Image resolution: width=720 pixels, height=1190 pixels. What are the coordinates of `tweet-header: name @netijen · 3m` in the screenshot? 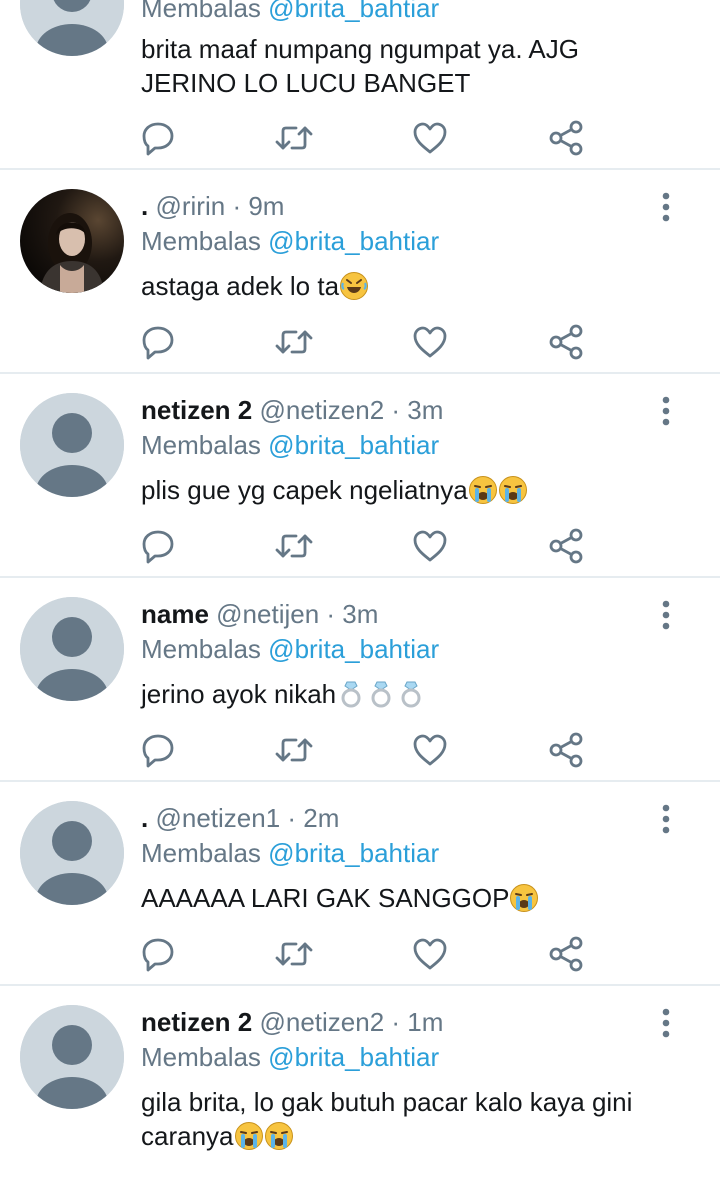 It's located at (259, 614).